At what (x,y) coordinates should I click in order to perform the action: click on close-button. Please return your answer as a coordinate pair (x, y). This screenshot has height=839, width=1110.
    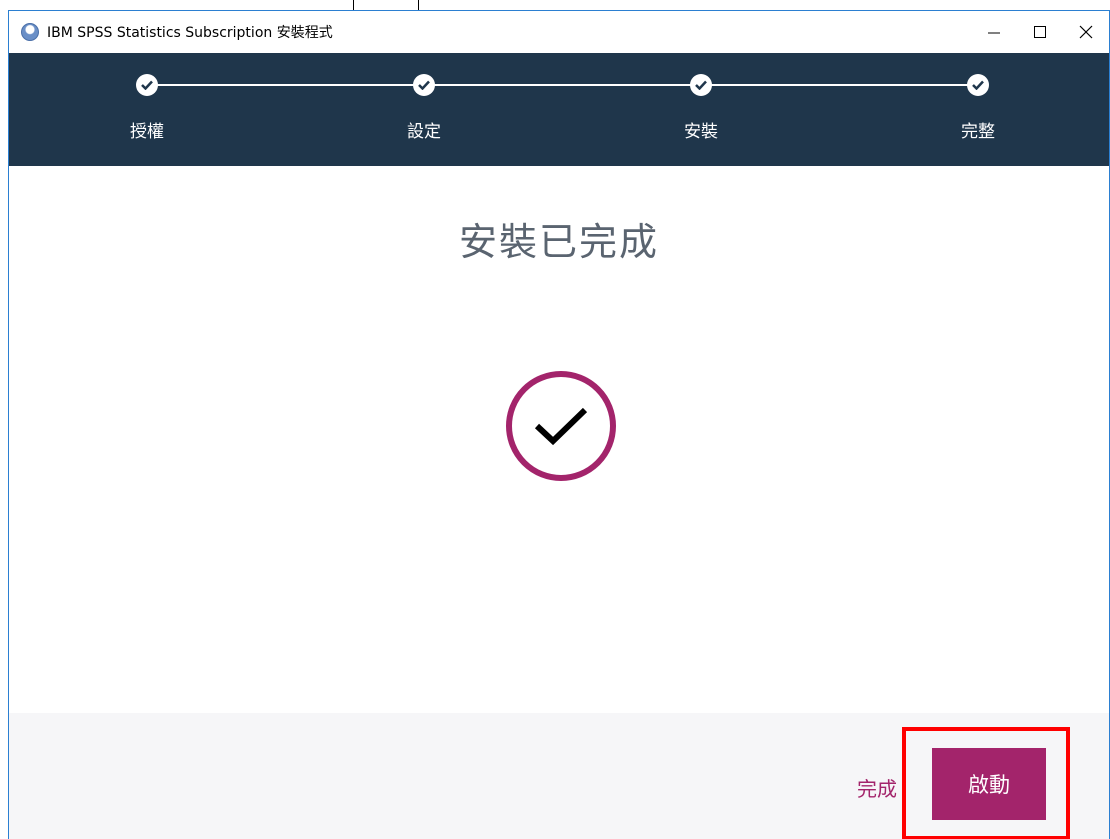
    Looking at the image, I should click on (1086, 32).